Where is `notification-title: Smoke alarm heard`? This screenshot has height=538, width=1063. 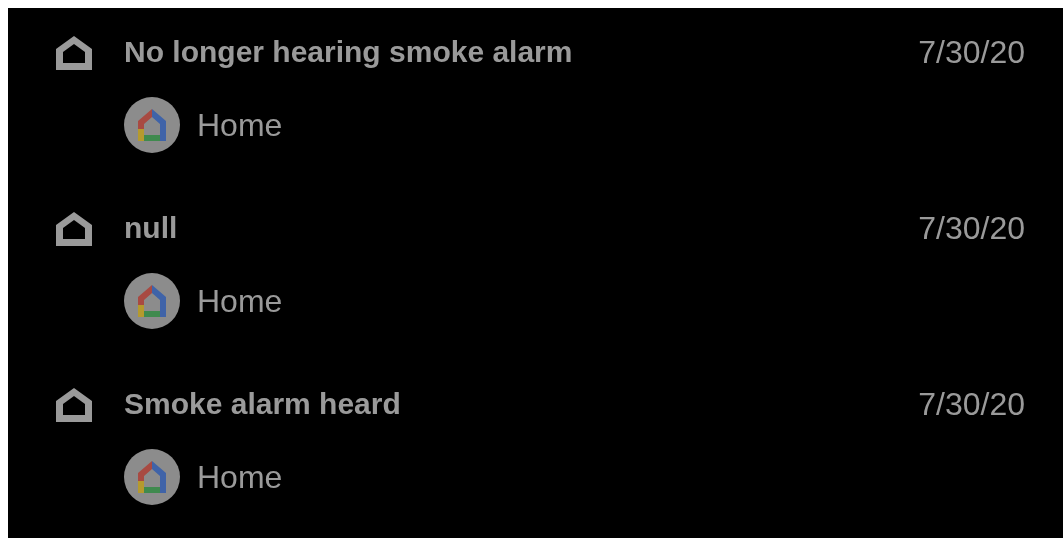
notification-title: Smoke alarm heard is located at coordinates (263, 404).